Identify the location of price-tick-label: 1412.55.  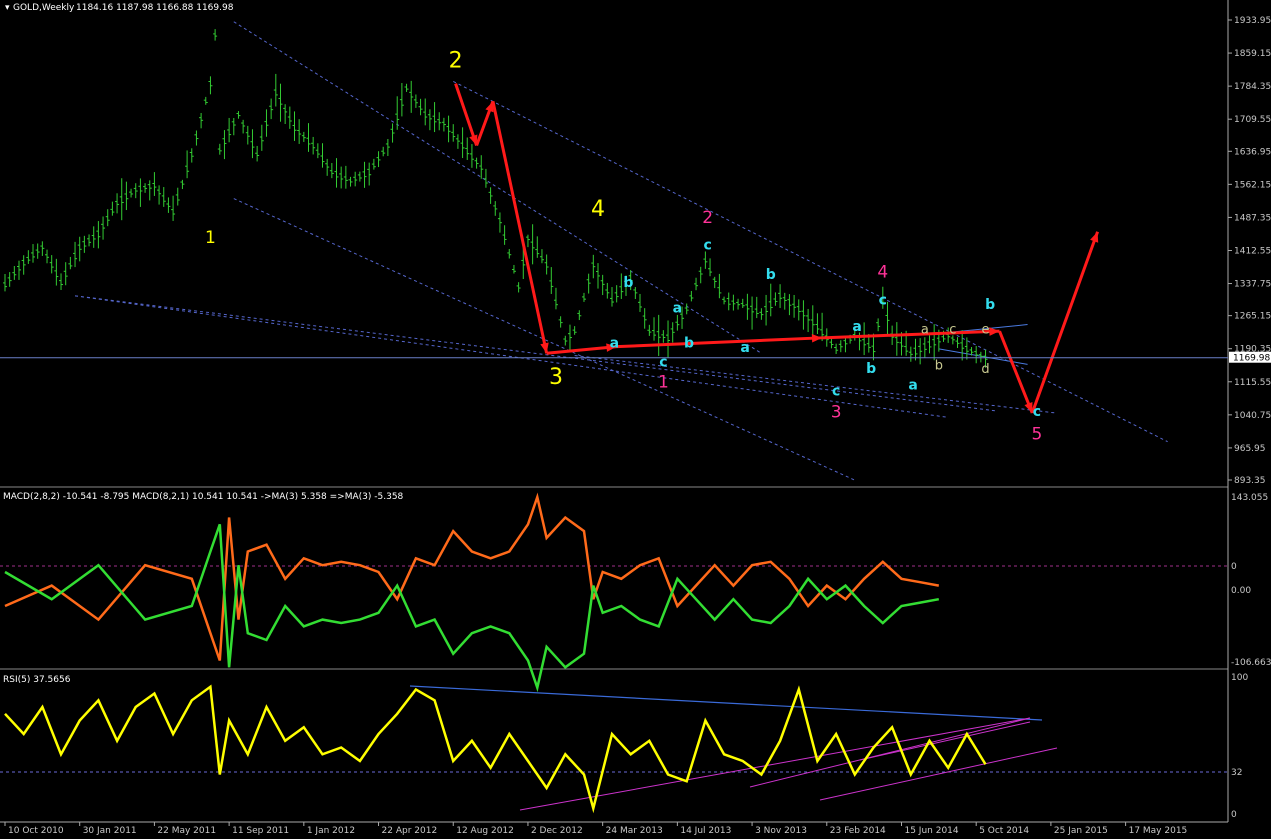
(1252, 251).